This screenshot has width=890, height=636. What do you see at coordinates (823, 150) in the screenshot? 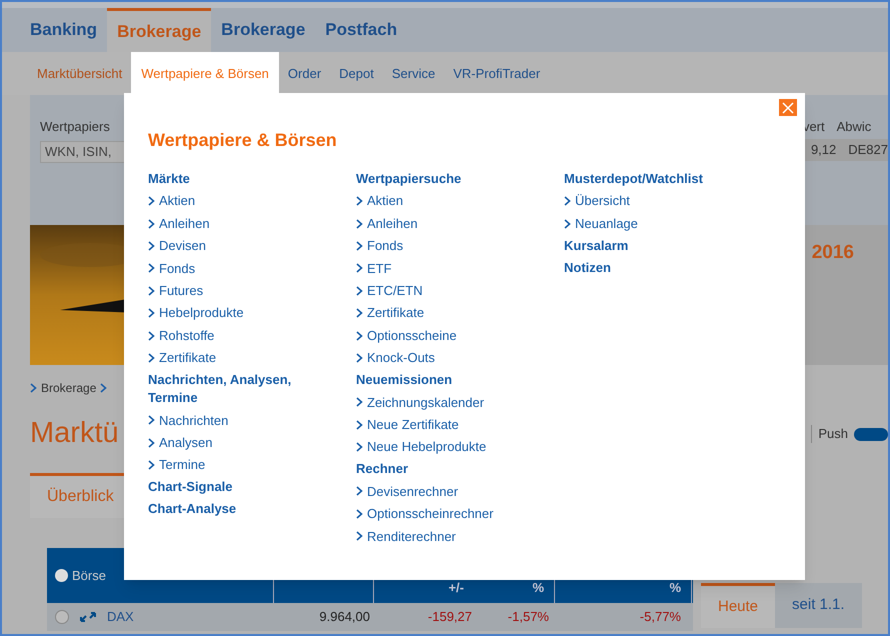
I see `table-cell-text: 9,12` at bounding box center [823, 150].